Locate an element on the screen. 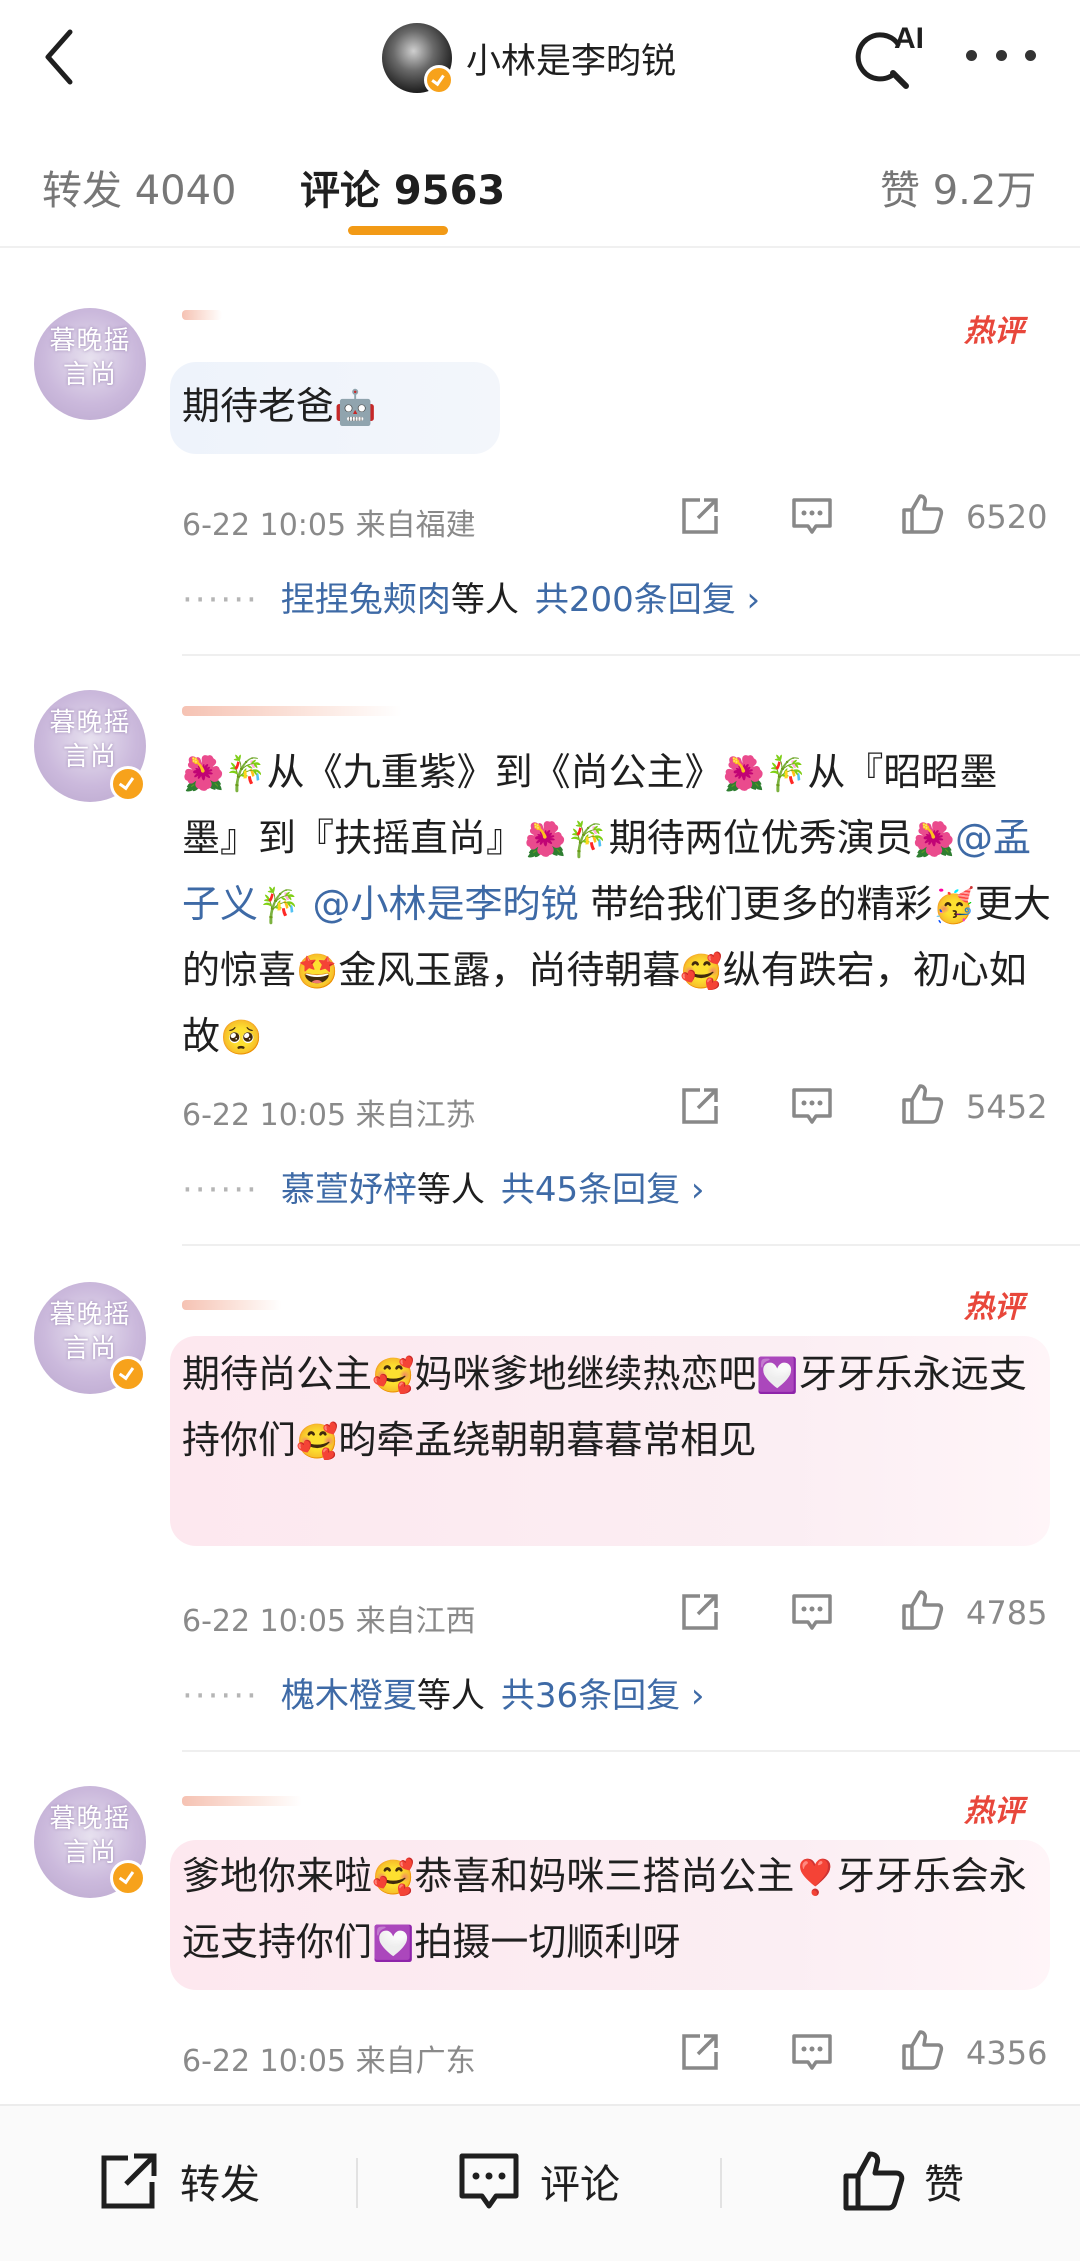 The width and height of the screenshot is (1080, 2261). tab-comments: 评论 9563 is located at coordinates (402, 187).